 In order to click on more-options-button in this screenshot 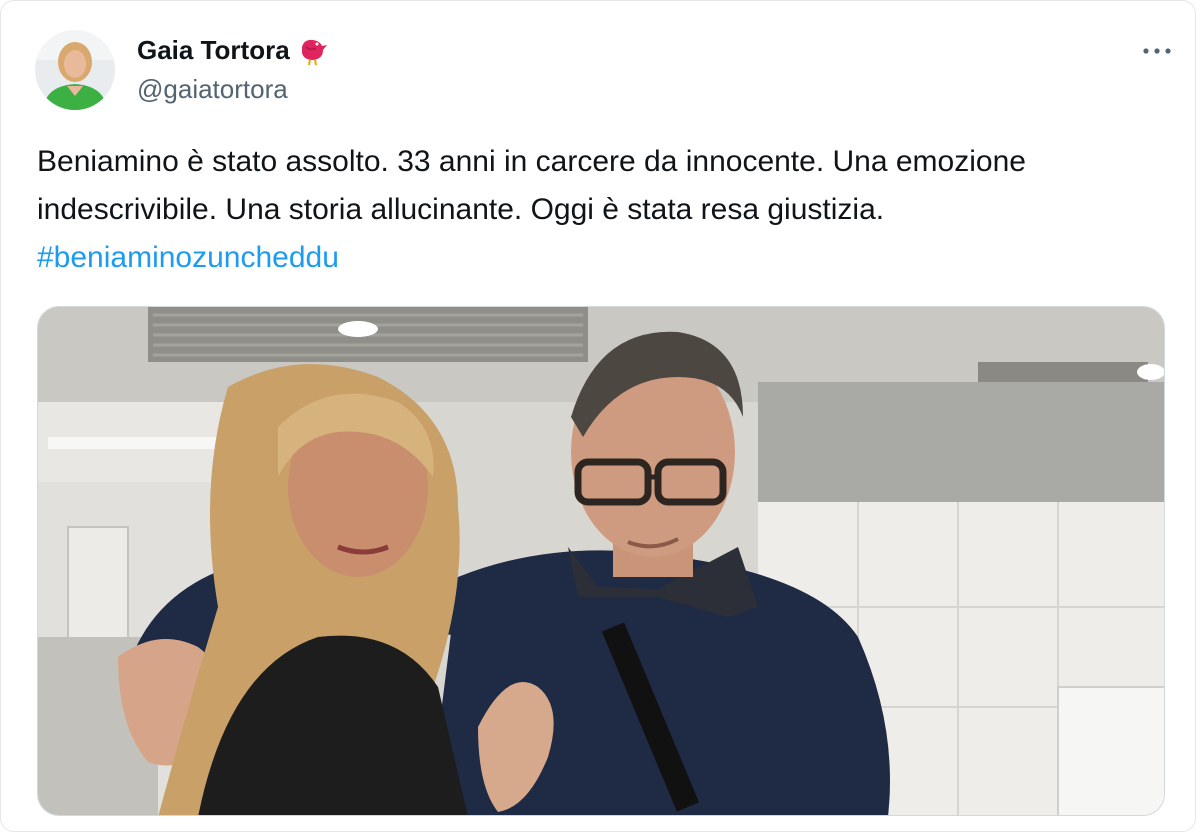, I will do `click(1157, 51)`.